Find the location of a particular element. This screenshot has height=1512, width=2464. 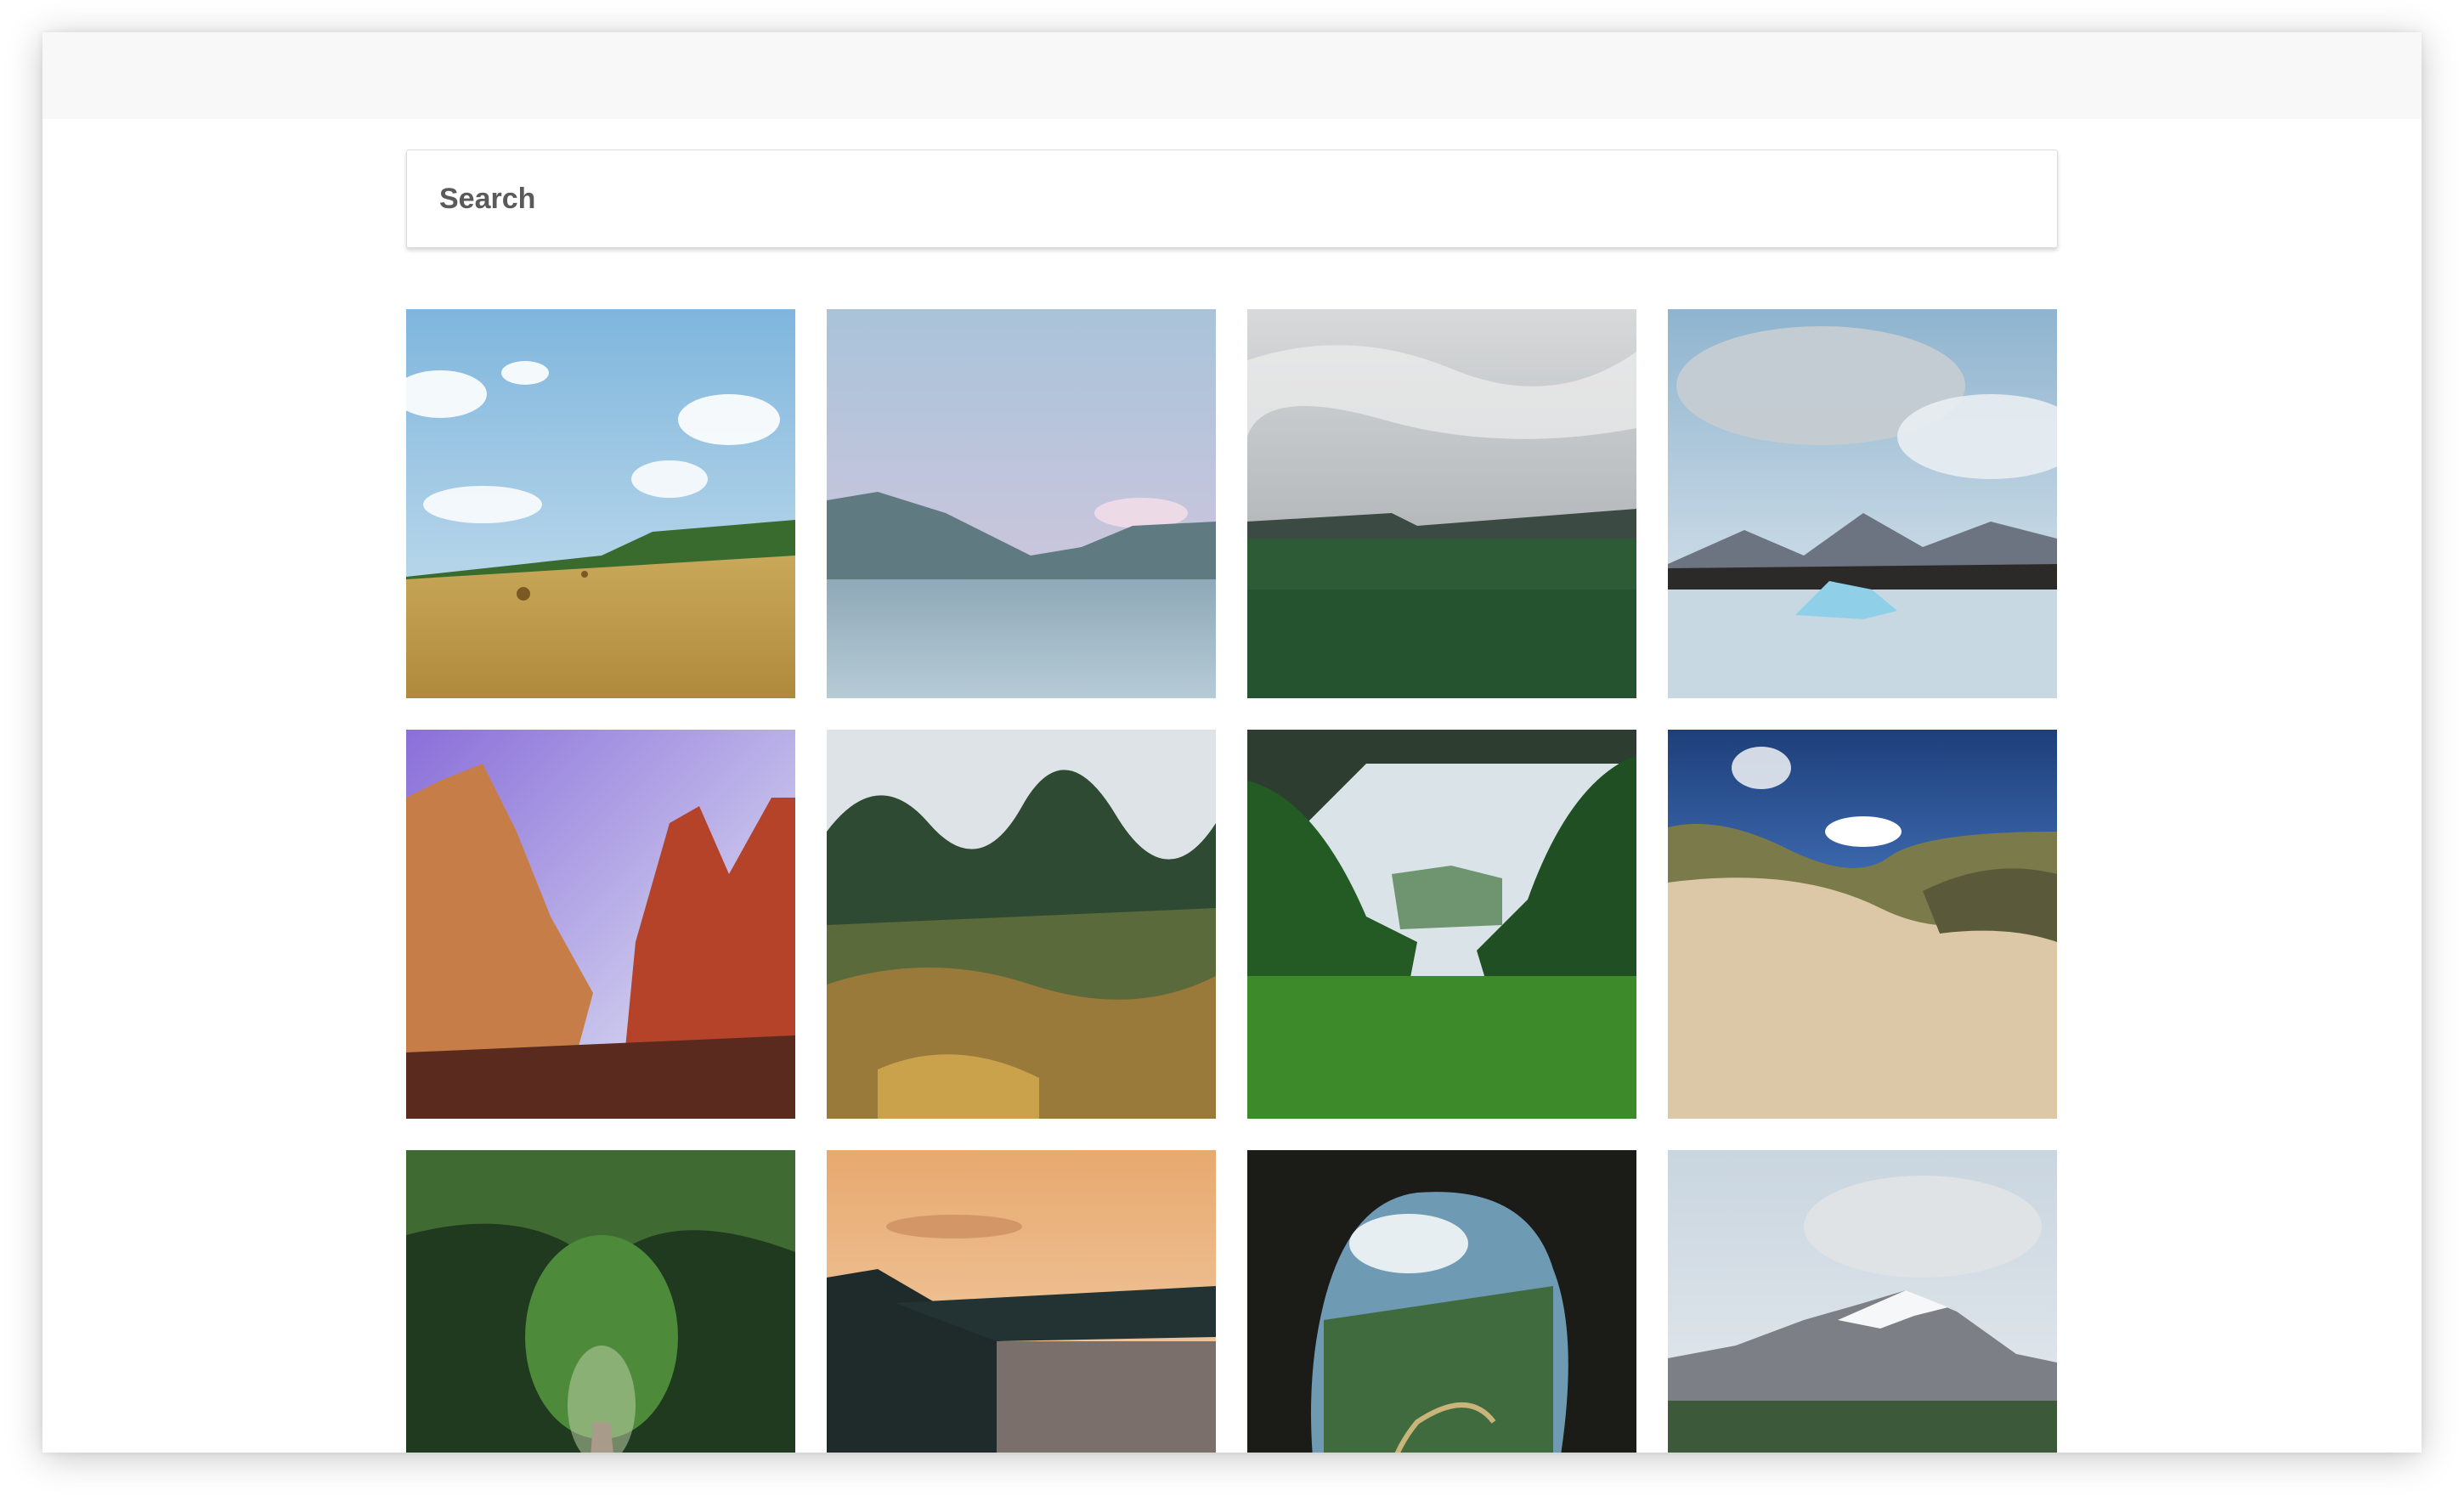

snowy-peak-photo is located at coordinates (1862, 1301).